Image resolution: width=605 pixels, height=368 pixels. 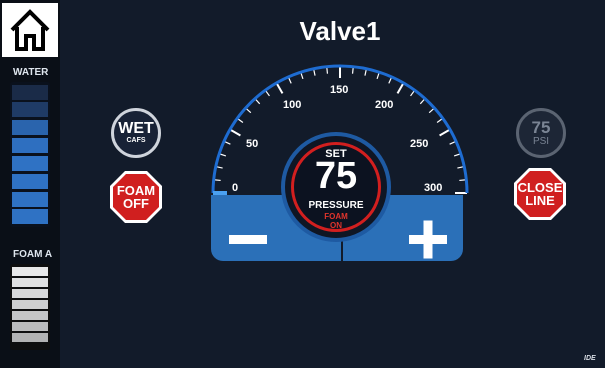 What do you see at coordinates (541, 141) in the screenshot?
I see `psi-unit: PSI` at bounding box center [541, 141].